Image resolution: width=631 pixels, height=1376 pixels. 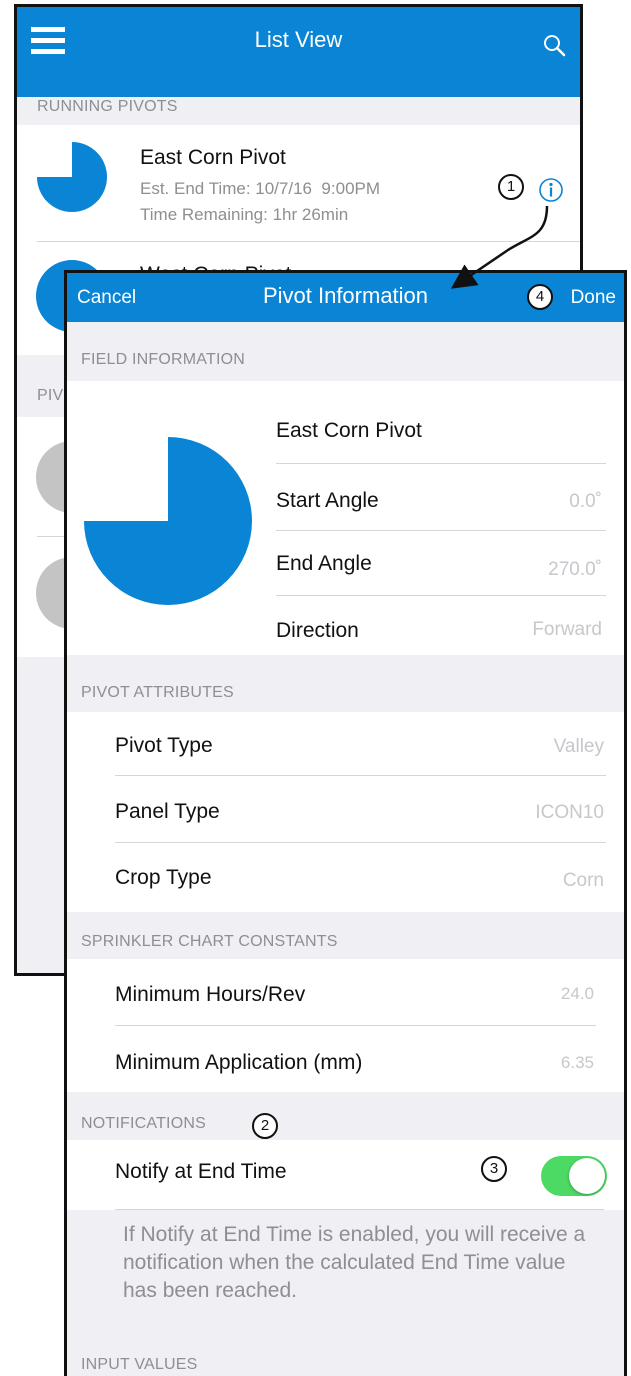 I want to click on list-view-title: List View, so click(x=298, y=39).